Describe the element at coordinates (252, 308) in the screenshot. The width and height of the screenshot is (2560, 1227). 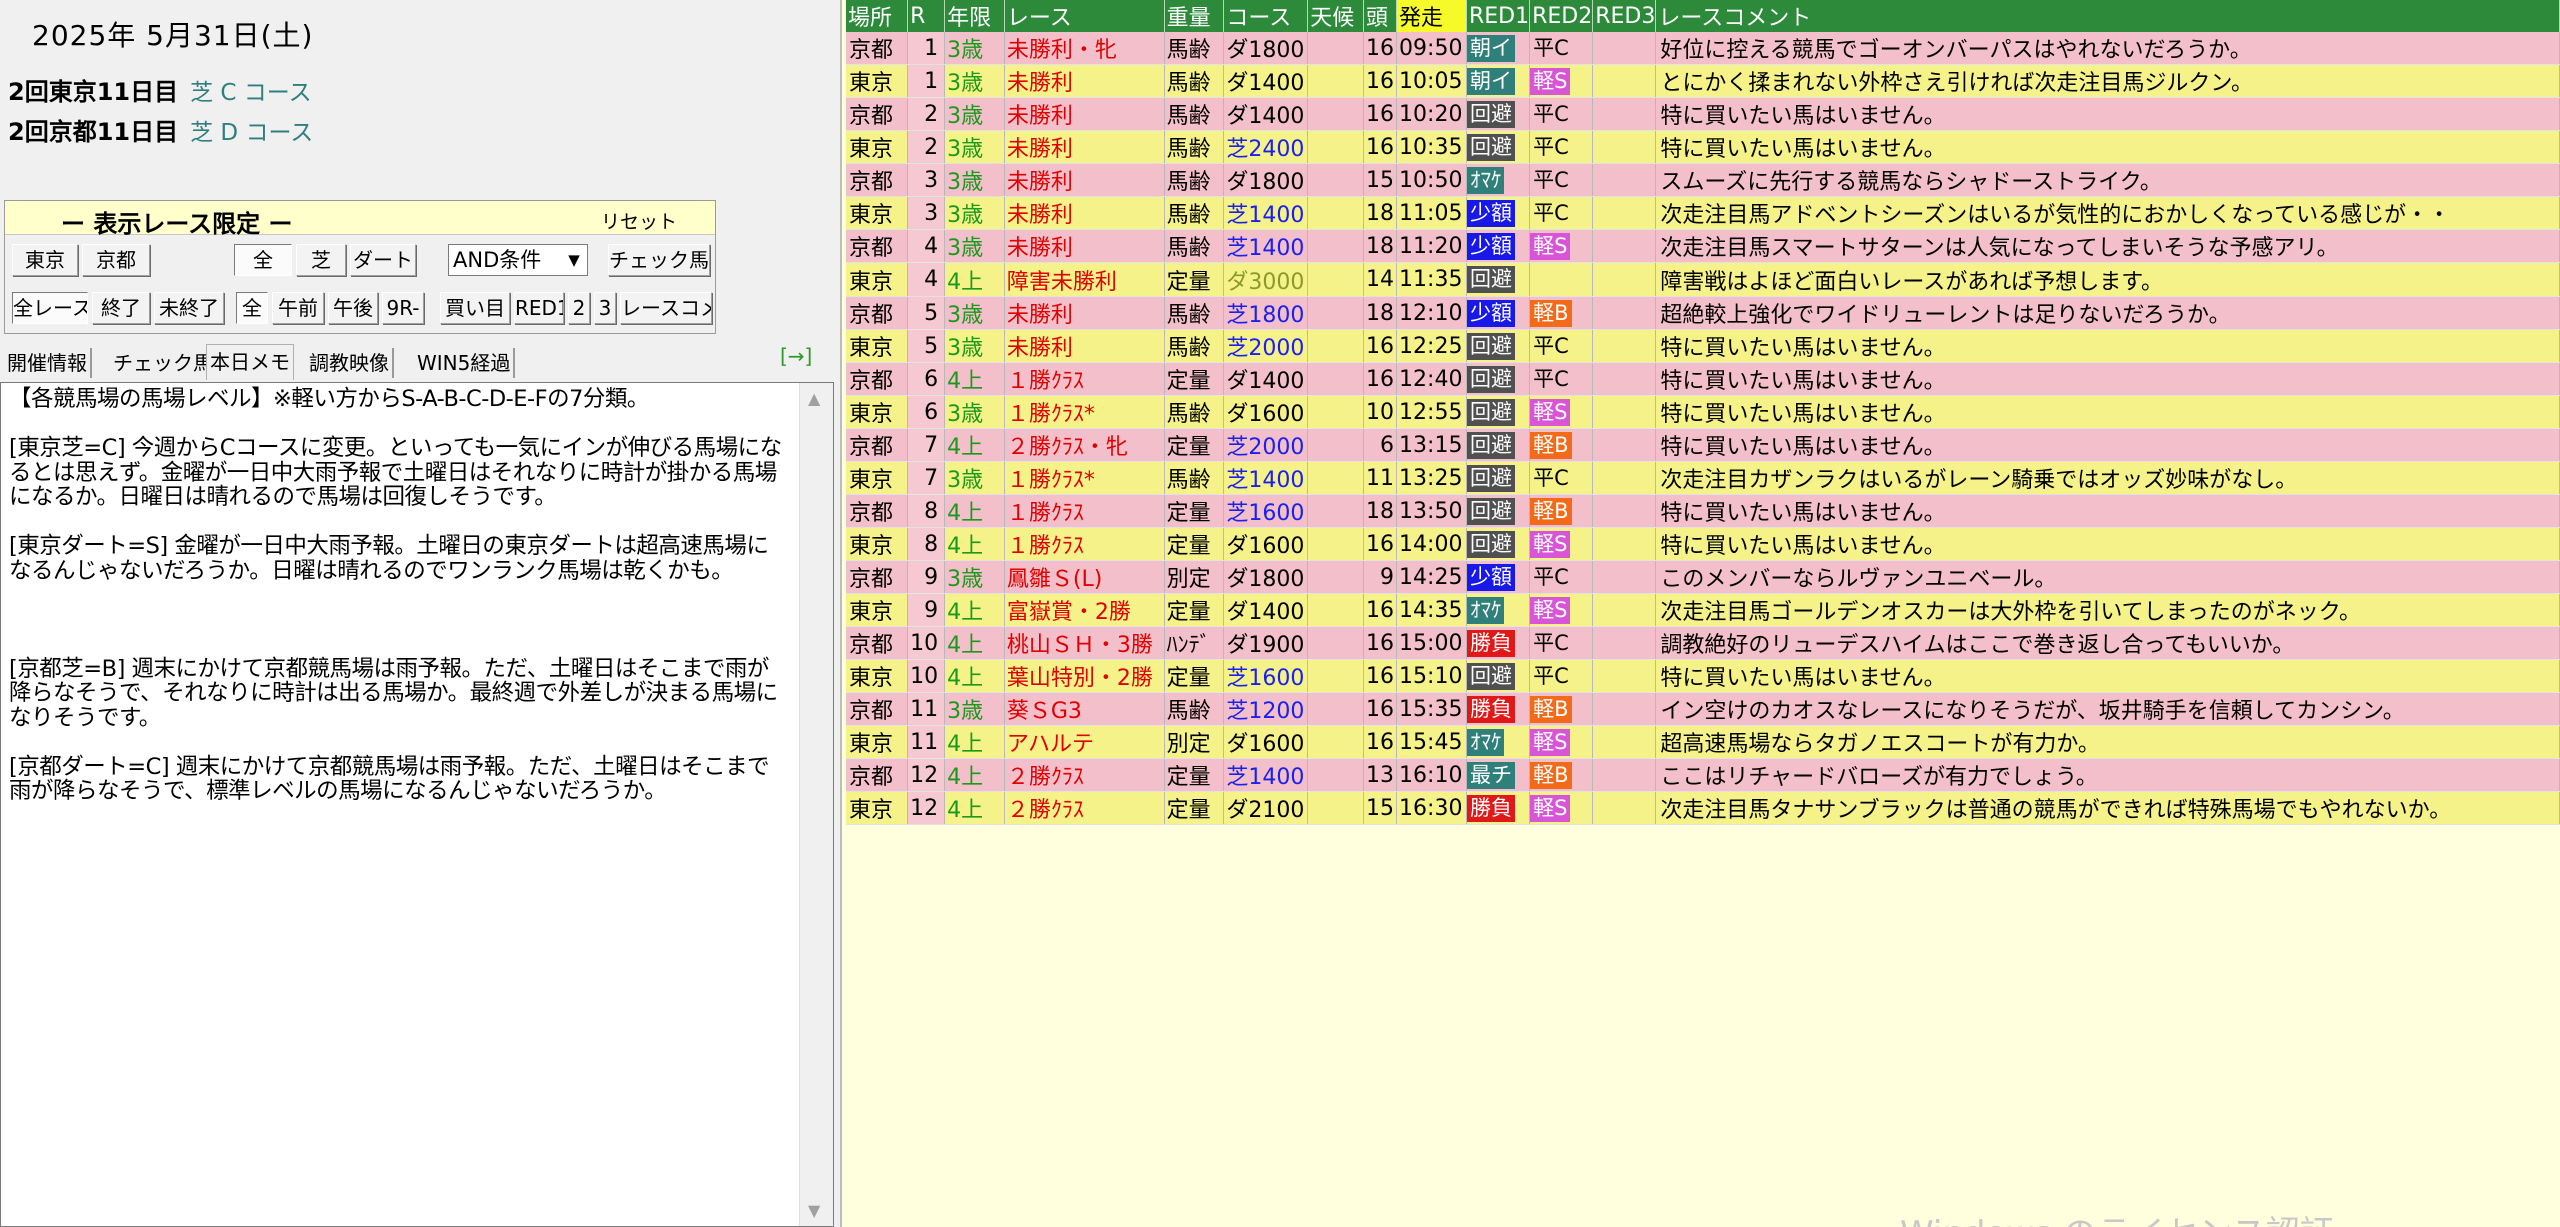
I see `filter-time-all: 全` at that location.